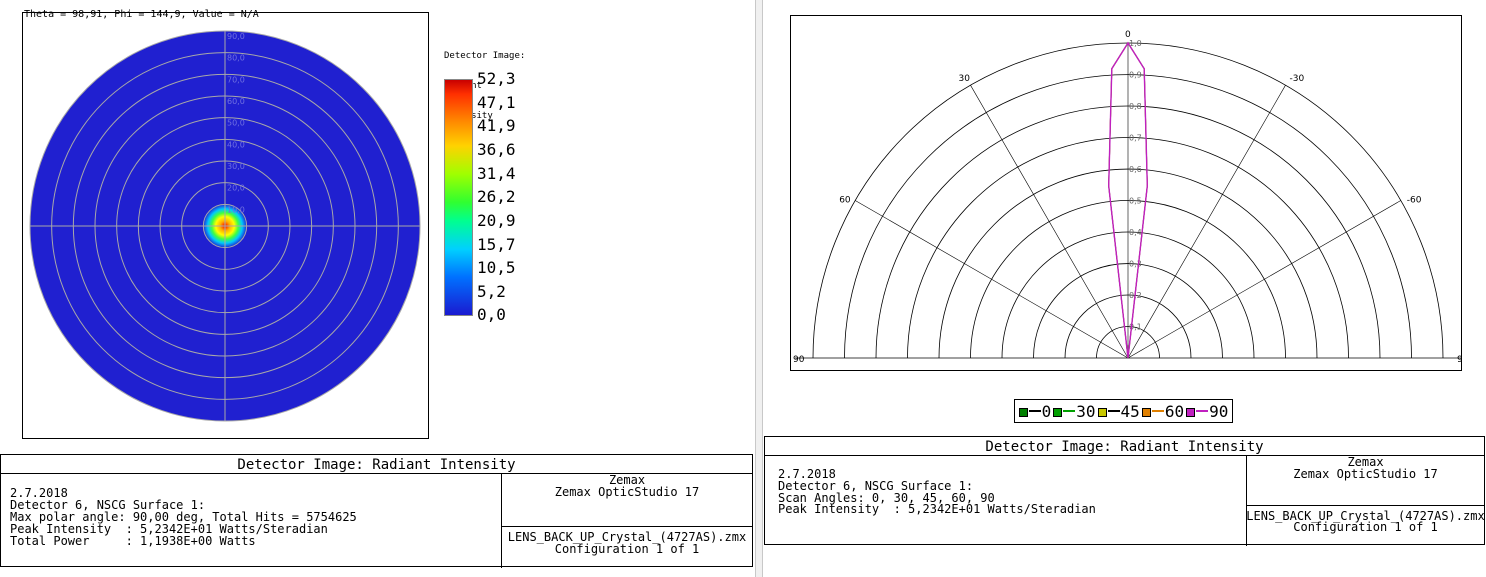 This screenshot has width=1486, height=577. What do you see at coordinates (236, 36) in the screenshot?
I see `ring-tick-label: 90,0` at bounding box center [236, 36].